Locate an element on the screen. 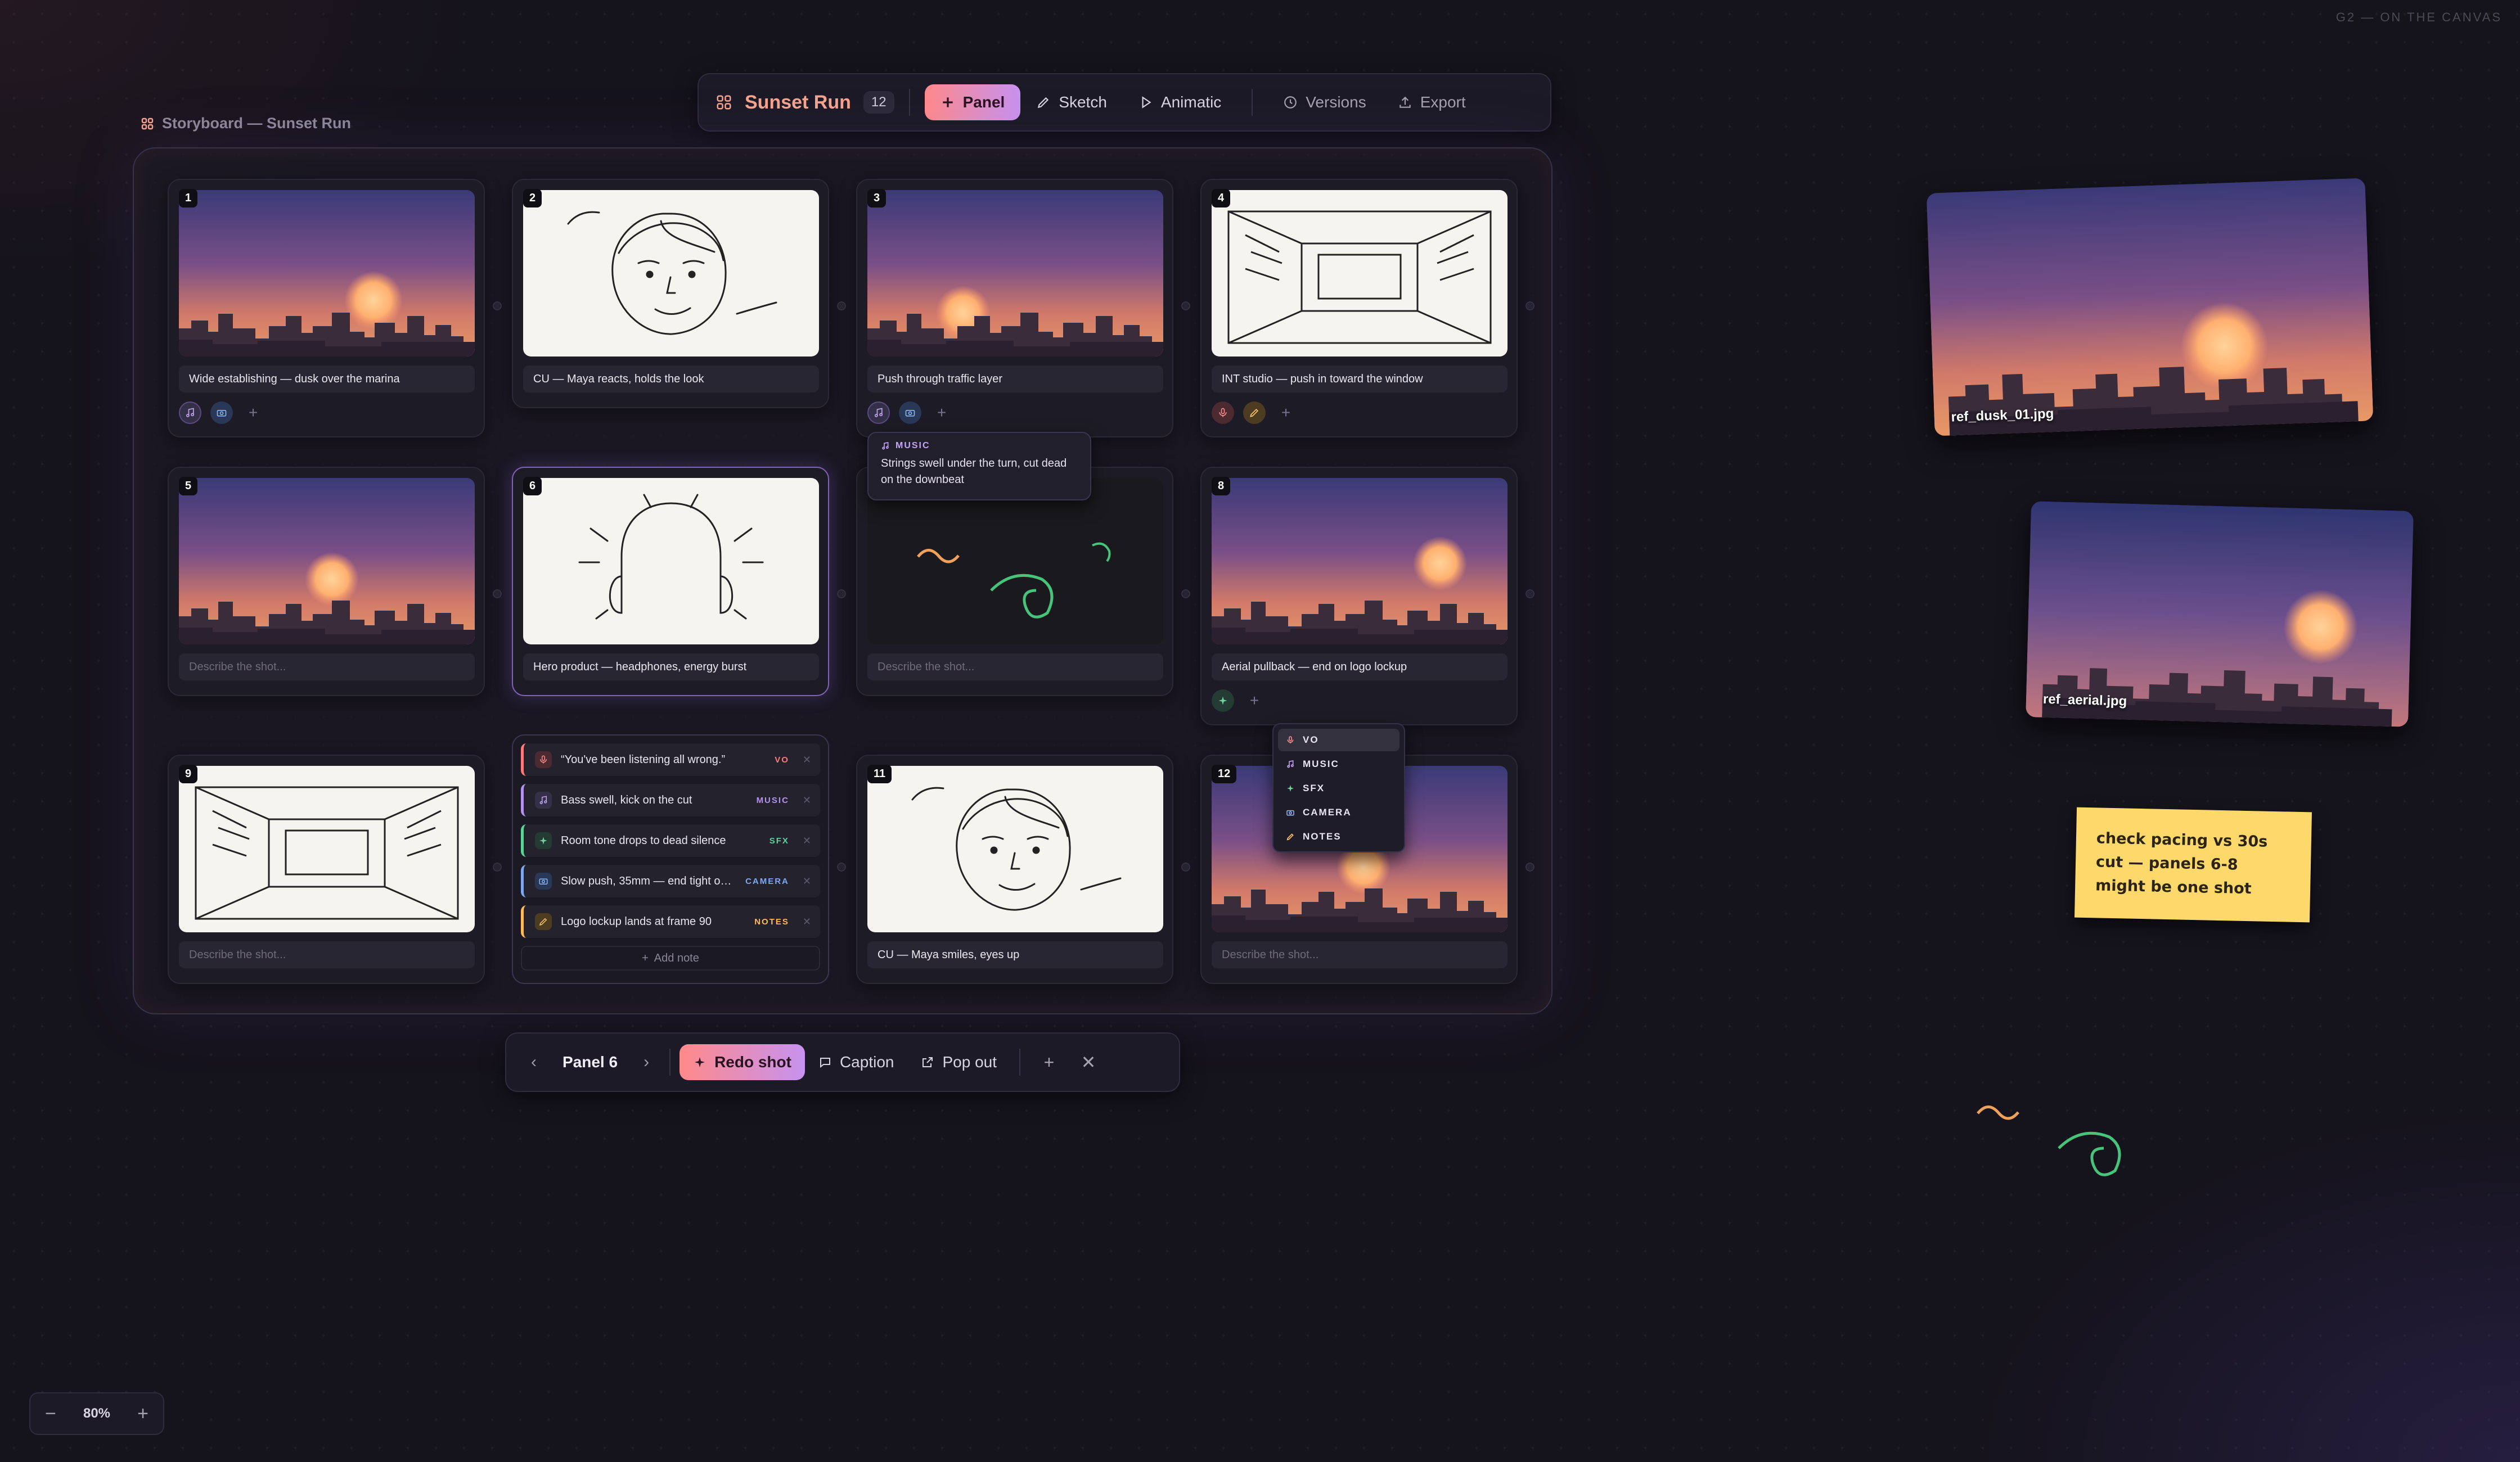  menu-item-notes: NOTES is located at coordinates (1339, 836).